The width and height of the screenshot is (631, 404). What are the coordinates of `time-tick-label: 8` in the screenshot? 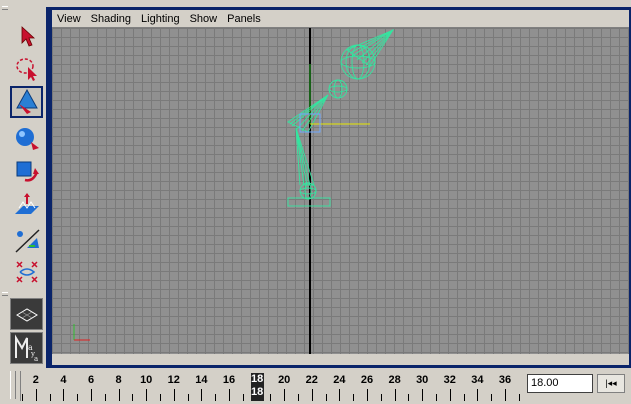 It's located at (118, 380).